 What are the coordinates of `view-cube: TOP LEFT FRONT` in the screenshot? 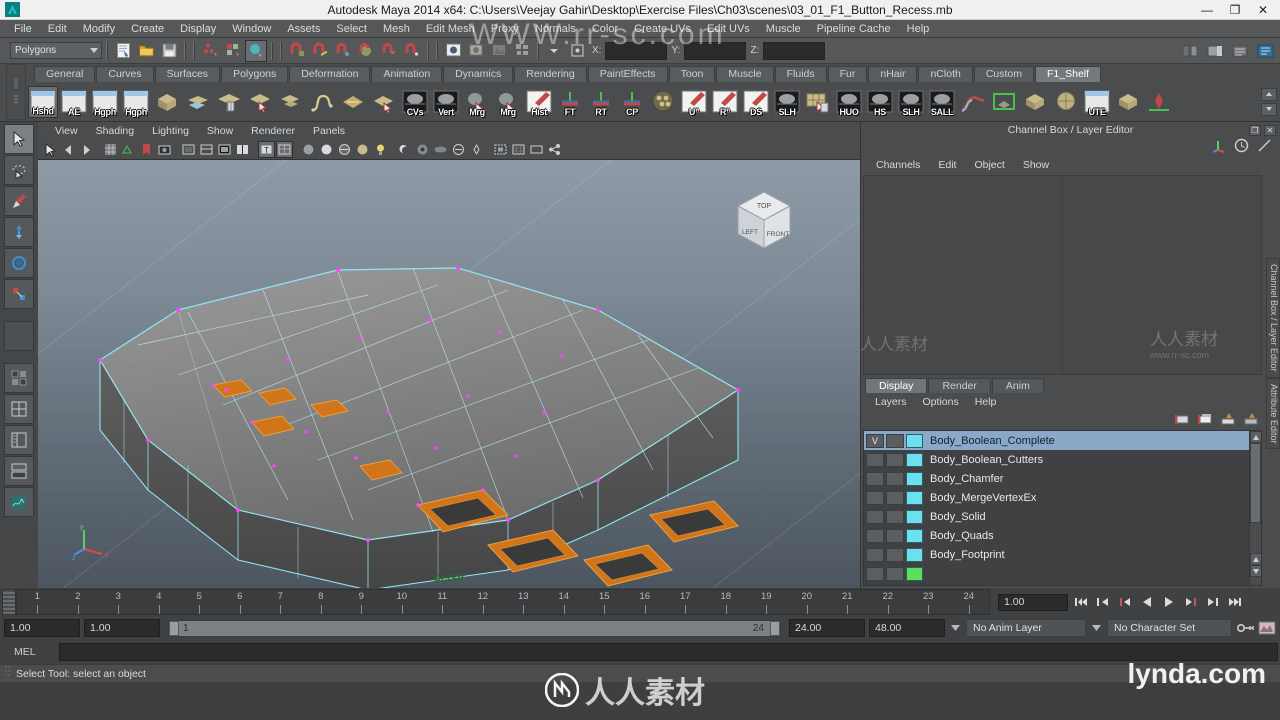 It's located at (764, 221).